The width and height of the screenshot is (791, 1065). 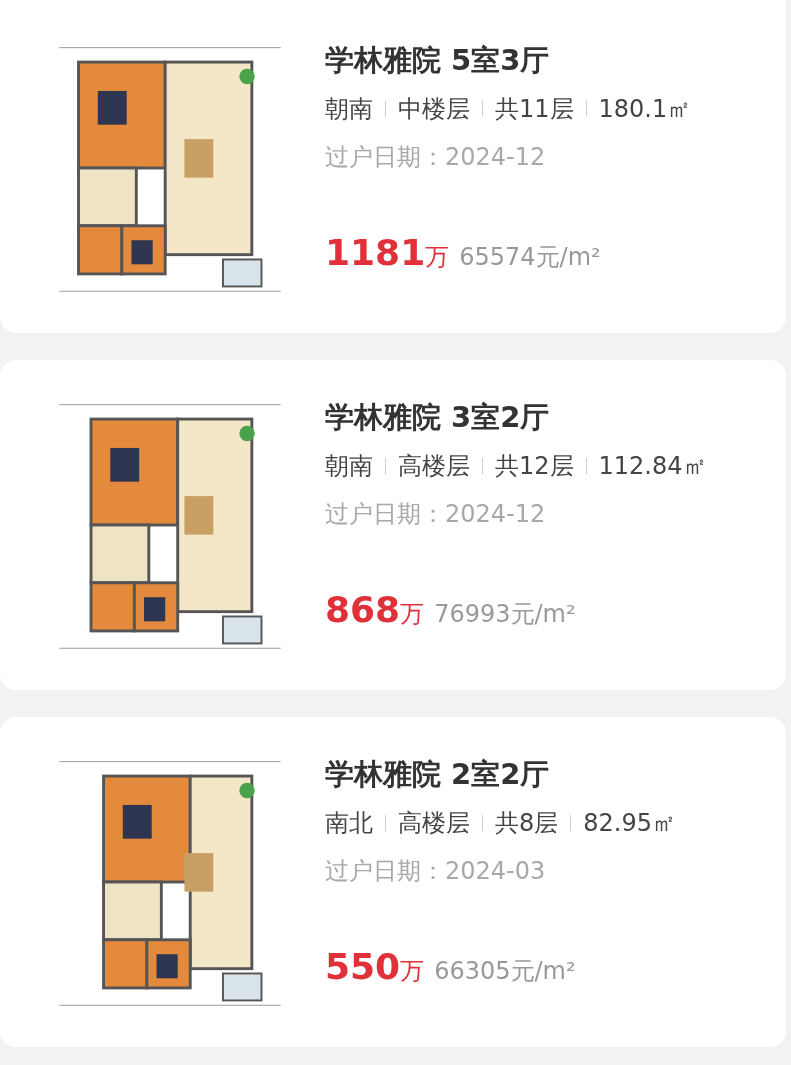 What do you see at coordinates (438, 60) in the screenshot?
I see `listing-title: 学林雅院 5室3厅` at bounding box center [438, 60].